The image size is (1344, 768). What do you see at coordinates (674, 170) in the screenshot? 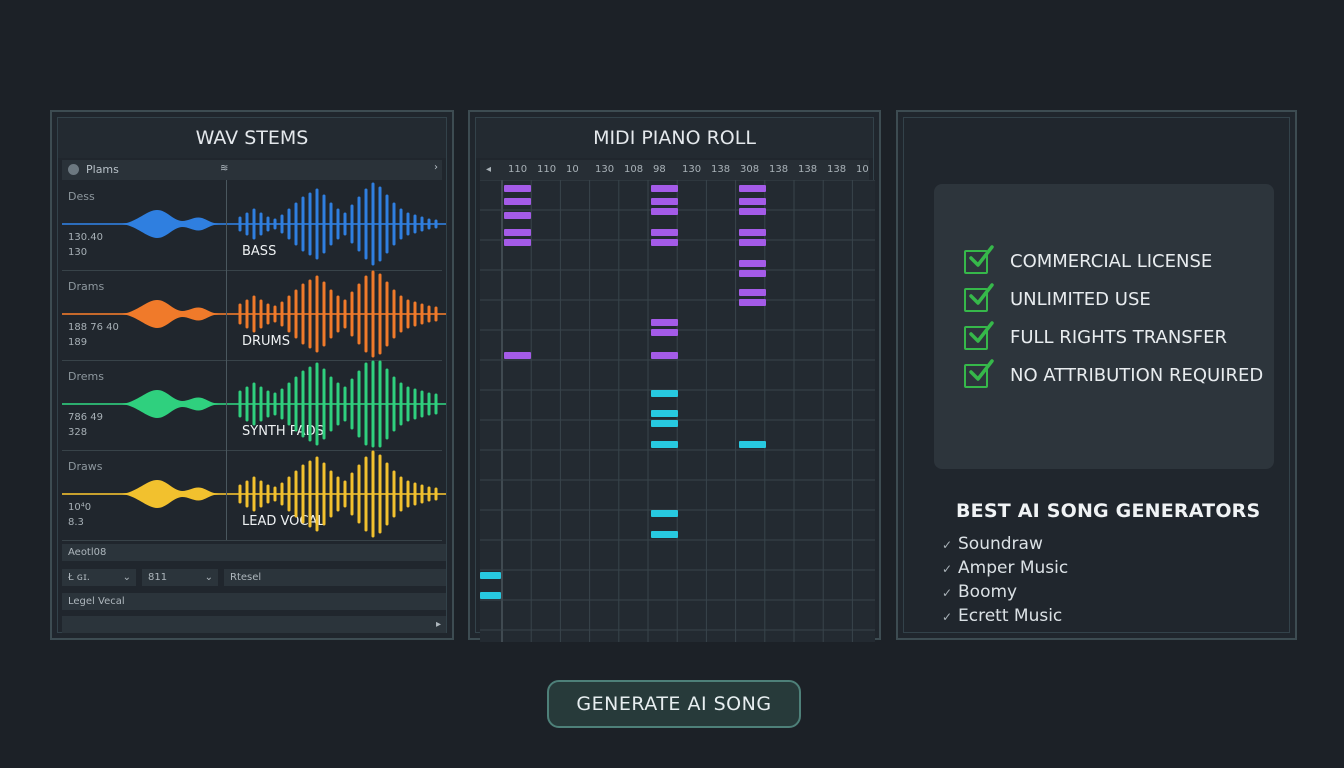
I see `timeline-ruler: ◂ 110 110 10 130 108 98 130 138 308 138 138 138 10` at bounding box center [674, 170].